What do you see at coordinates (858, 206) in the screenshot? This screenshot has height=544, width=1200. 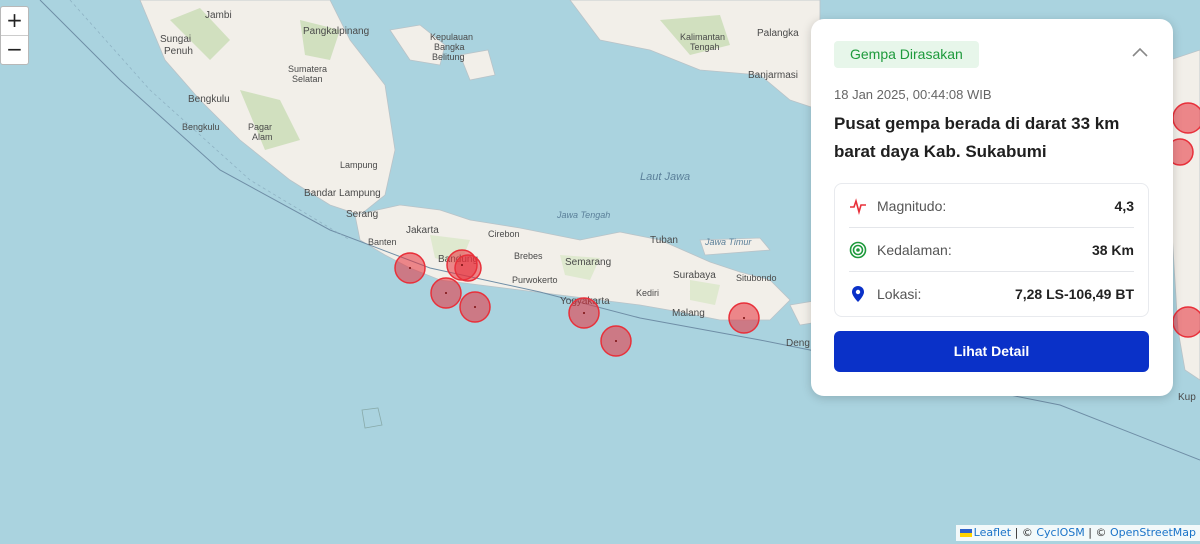 I see `pulse-icon` at bounding box center [858, 206].